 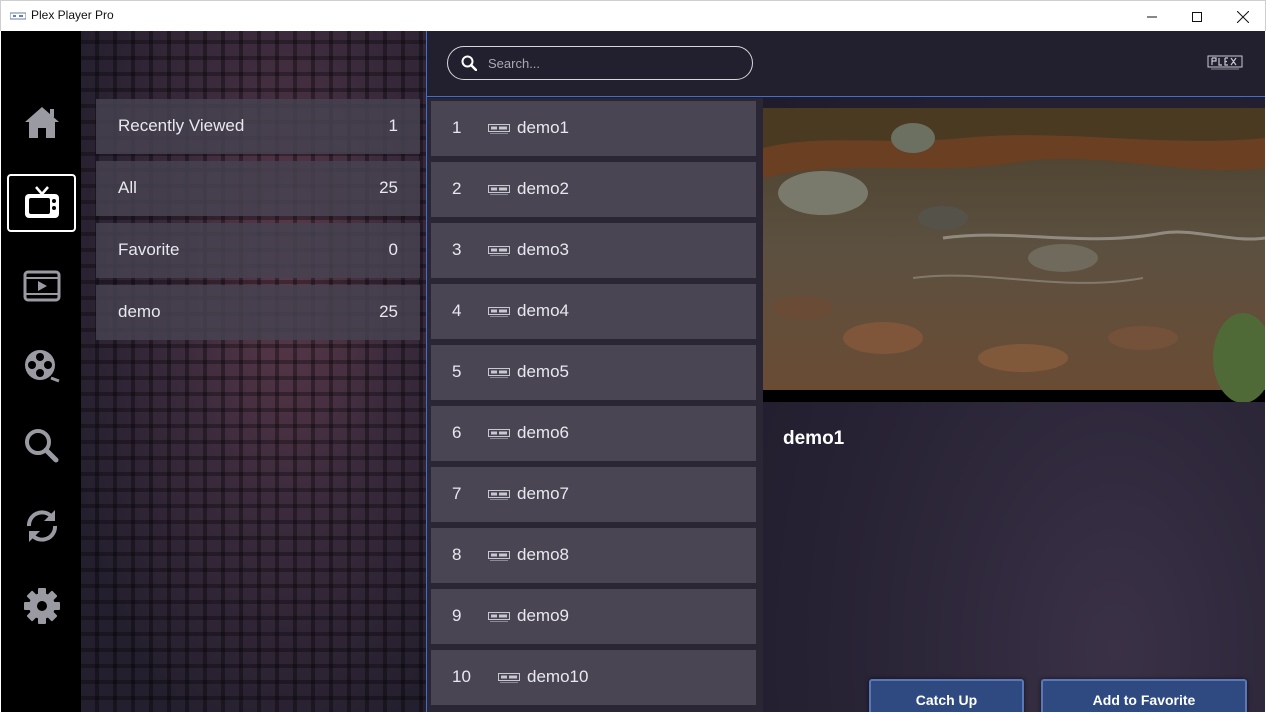 I want to click on channel-name: demo3, so click(x=543, y=249).